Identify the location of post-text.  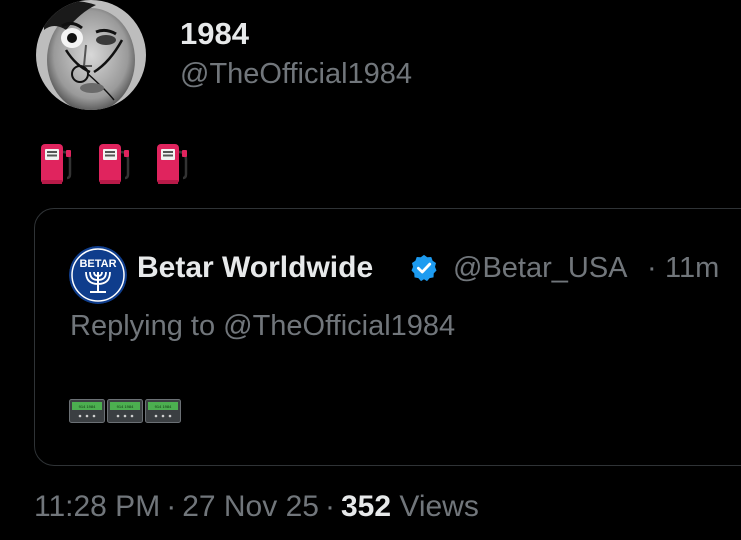
(115, 164).